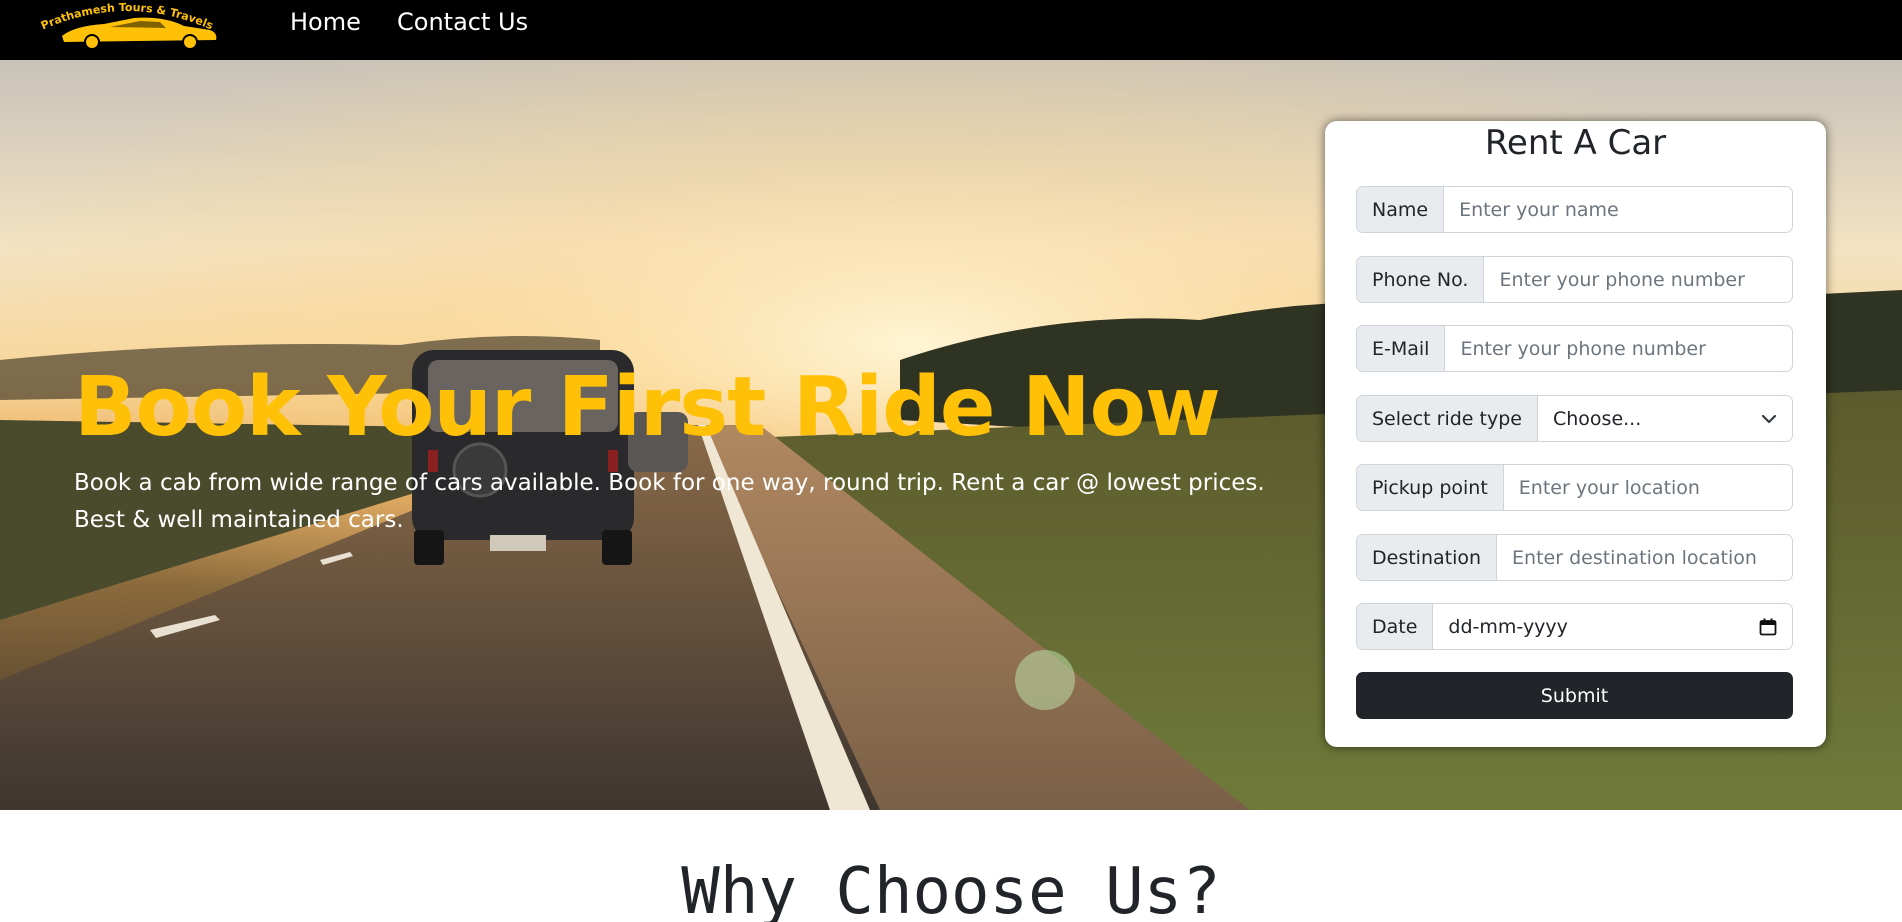 The width and height of the screenshot is (1902, 922). Describe the element at coordinates (1575, 143) in the screenshot. I see `form-title: Rent A Car` at that location.